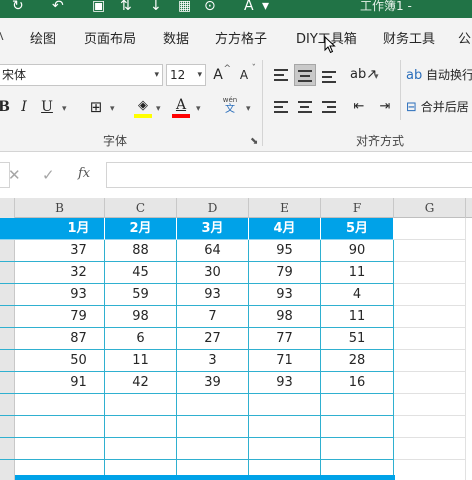 The width and height of the screenshot is (472, 480). Describe the element at coordinates (285, 361) in the screenshot. I see `grid-cell: 71` at that location.